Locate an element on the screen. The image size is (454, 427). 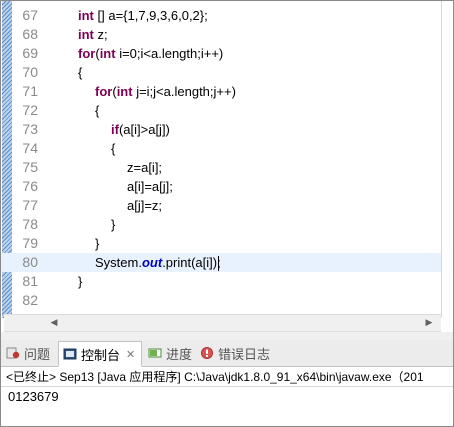
line-number: 79 is located at coordinates (30, 243).